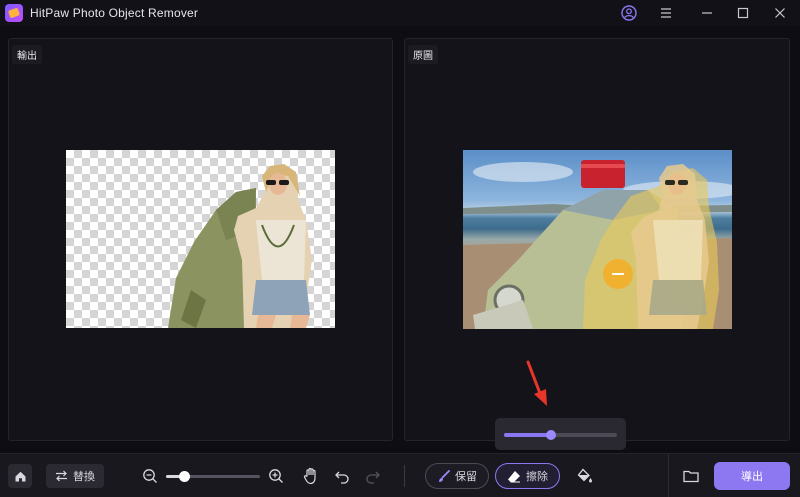  I want to click on replace-label: 替換, so click(84, 477).